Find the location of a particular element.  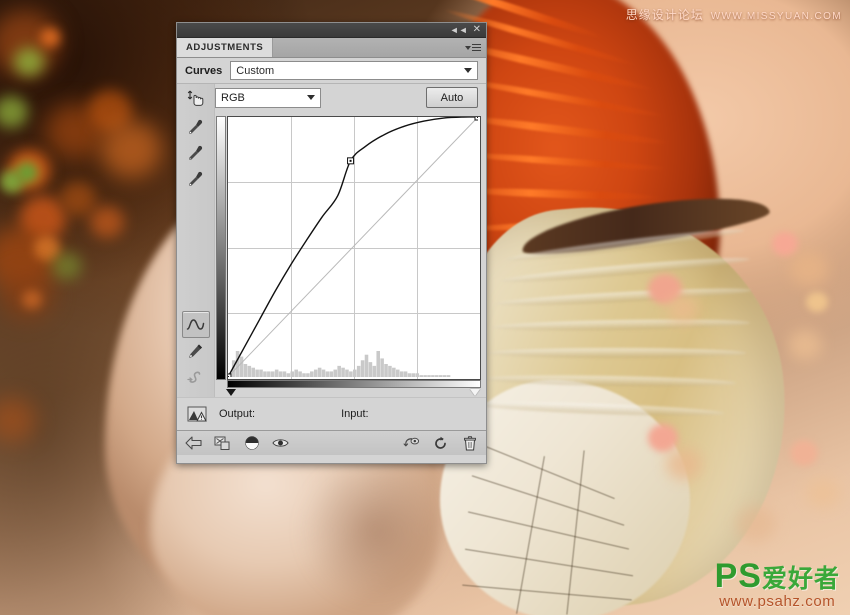

eye-icon is located at coordinates (280, 443).